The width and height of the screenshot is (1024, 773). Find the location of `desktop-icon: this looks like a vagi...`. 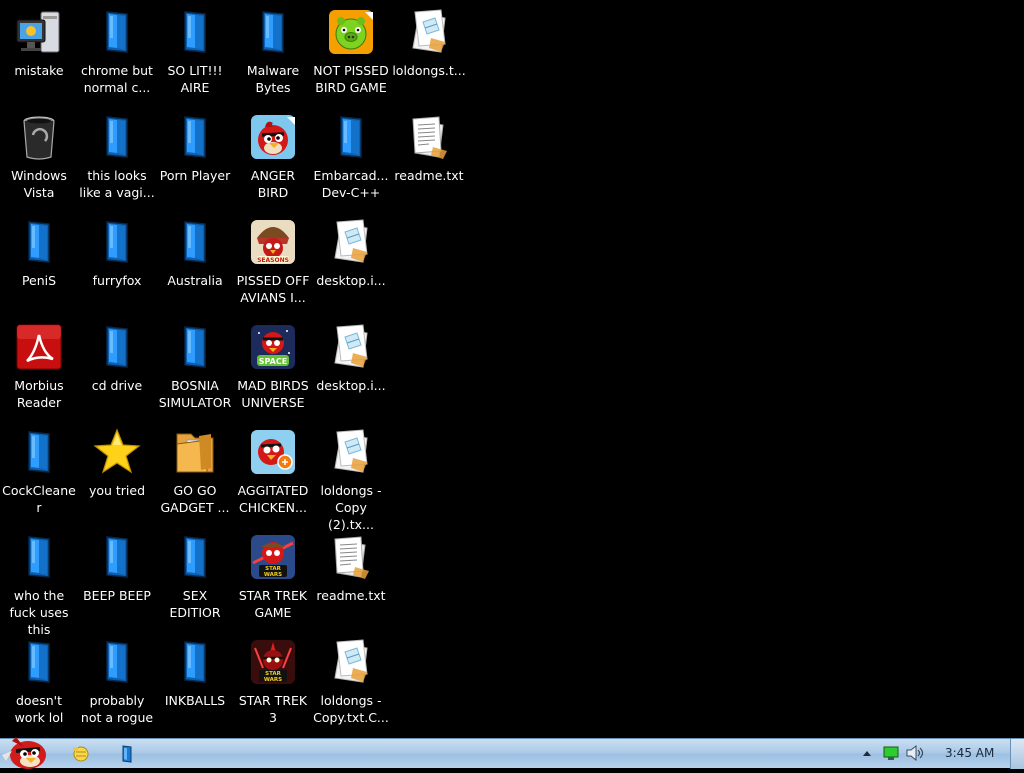

desktop-icon: this looks like a vagi... is located at coordinates (117, 161).